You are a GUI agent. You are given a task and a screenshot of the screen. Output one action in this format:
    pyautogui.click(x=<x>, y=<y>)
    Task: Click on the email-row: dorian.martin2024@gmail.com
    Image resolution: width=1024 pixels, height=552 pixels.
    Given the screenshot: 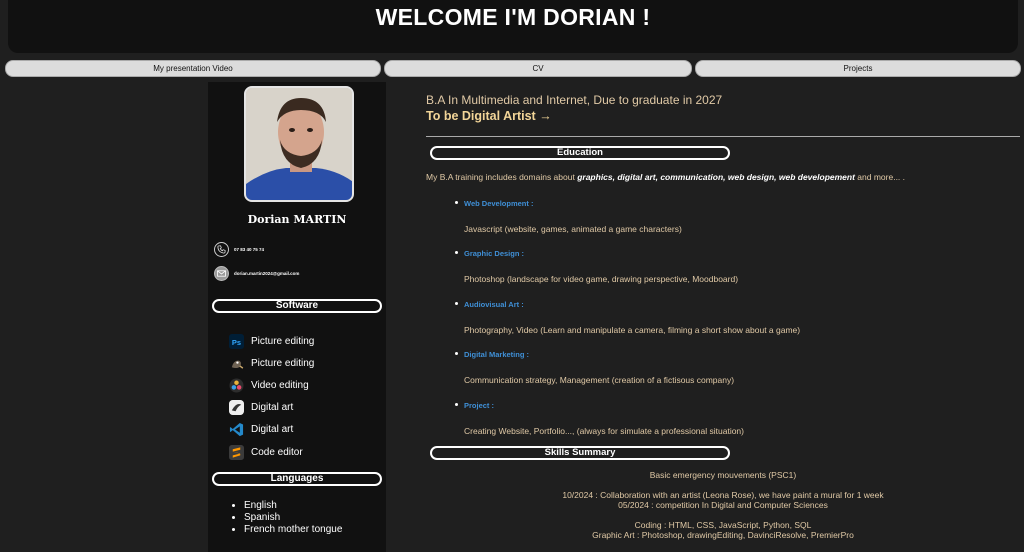 What is the action you would take?
    pyautogui.click(x=256, y=273)
    